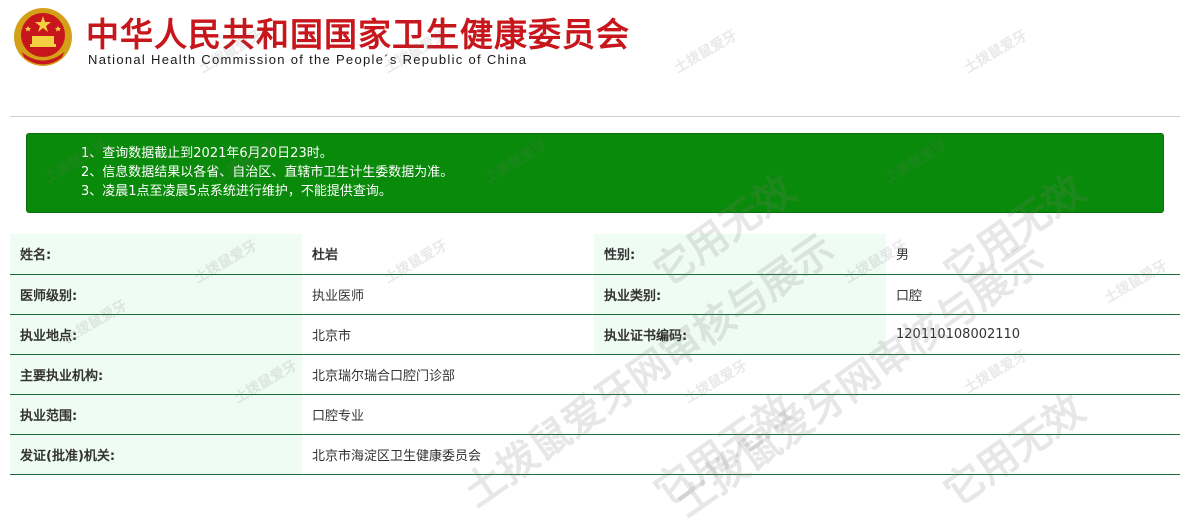 The image size is (1186, 528). I want to click on category-value: 口腔, so click(1033, 294).